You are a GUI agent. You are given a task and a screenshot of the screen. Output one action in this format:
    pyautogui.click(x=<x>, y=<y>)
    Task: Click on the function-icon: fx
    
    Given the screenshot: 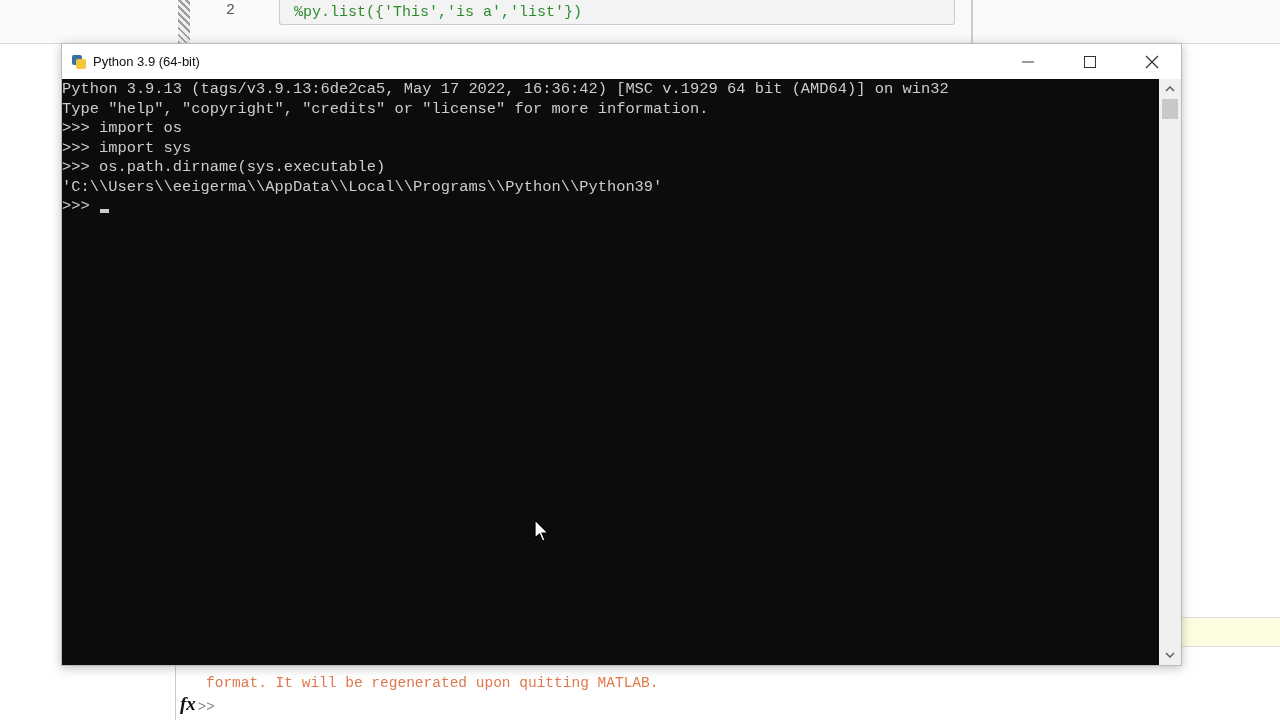 What is the action you would take?
    pyautogui.click(x=188, y=704)
    